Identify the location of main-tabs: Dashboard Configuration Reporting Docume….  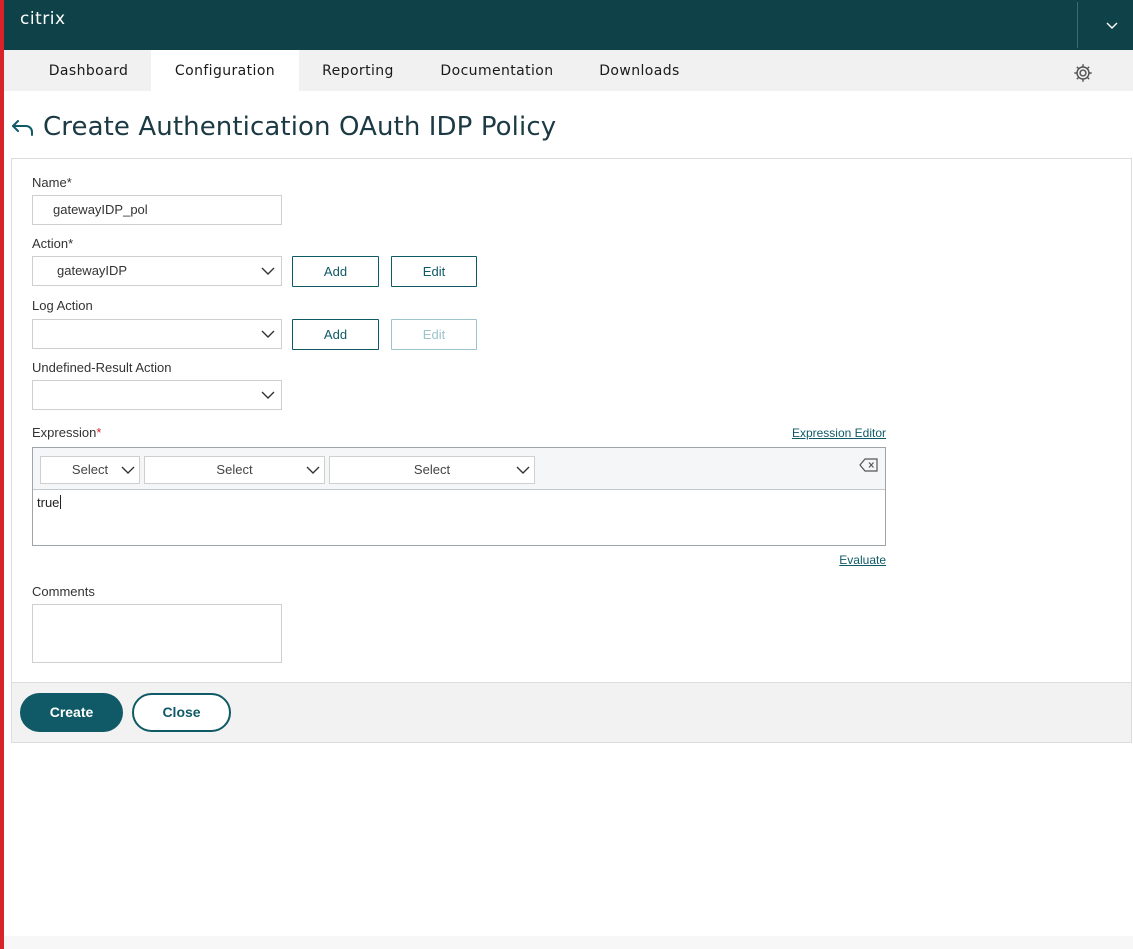
(568, 70).